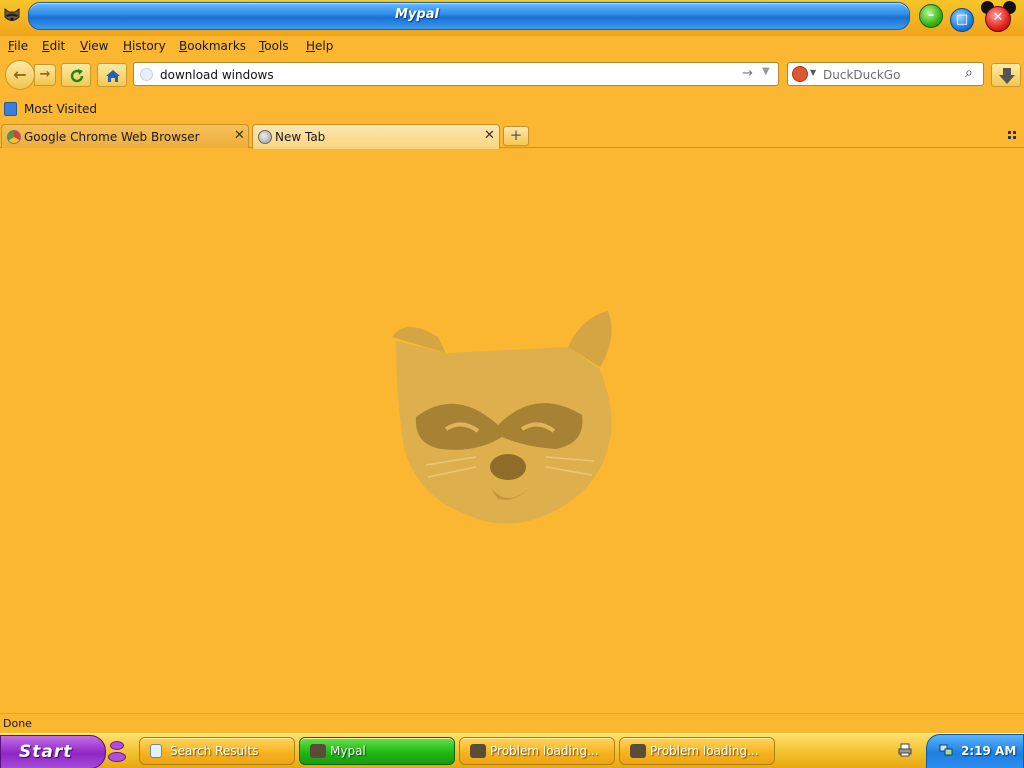  I want to click on menu-bookmarks: Bookmarks, so click(212, 46).